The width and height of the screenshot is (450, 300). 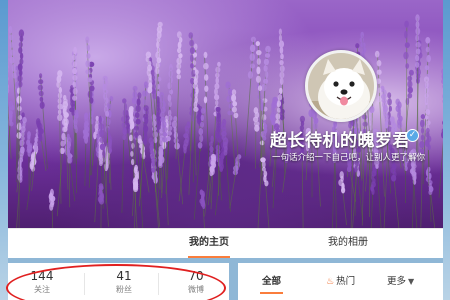 What do you see at coordinates (341, 86) in the screenshot?
I see `avatar` at bounding box center [341, 86].